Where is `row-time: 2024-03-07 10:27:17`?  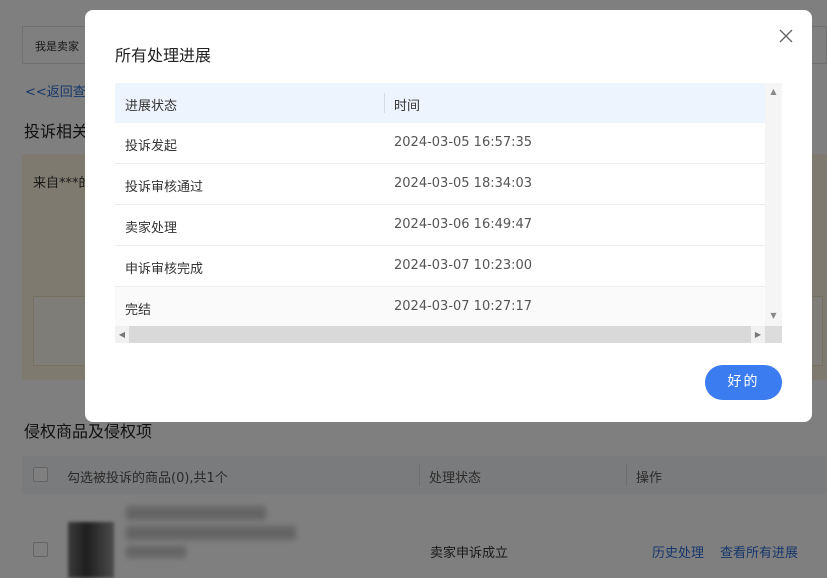
row-time: 2024-03-07 10:27:17 is located at coordinates (463, 306).